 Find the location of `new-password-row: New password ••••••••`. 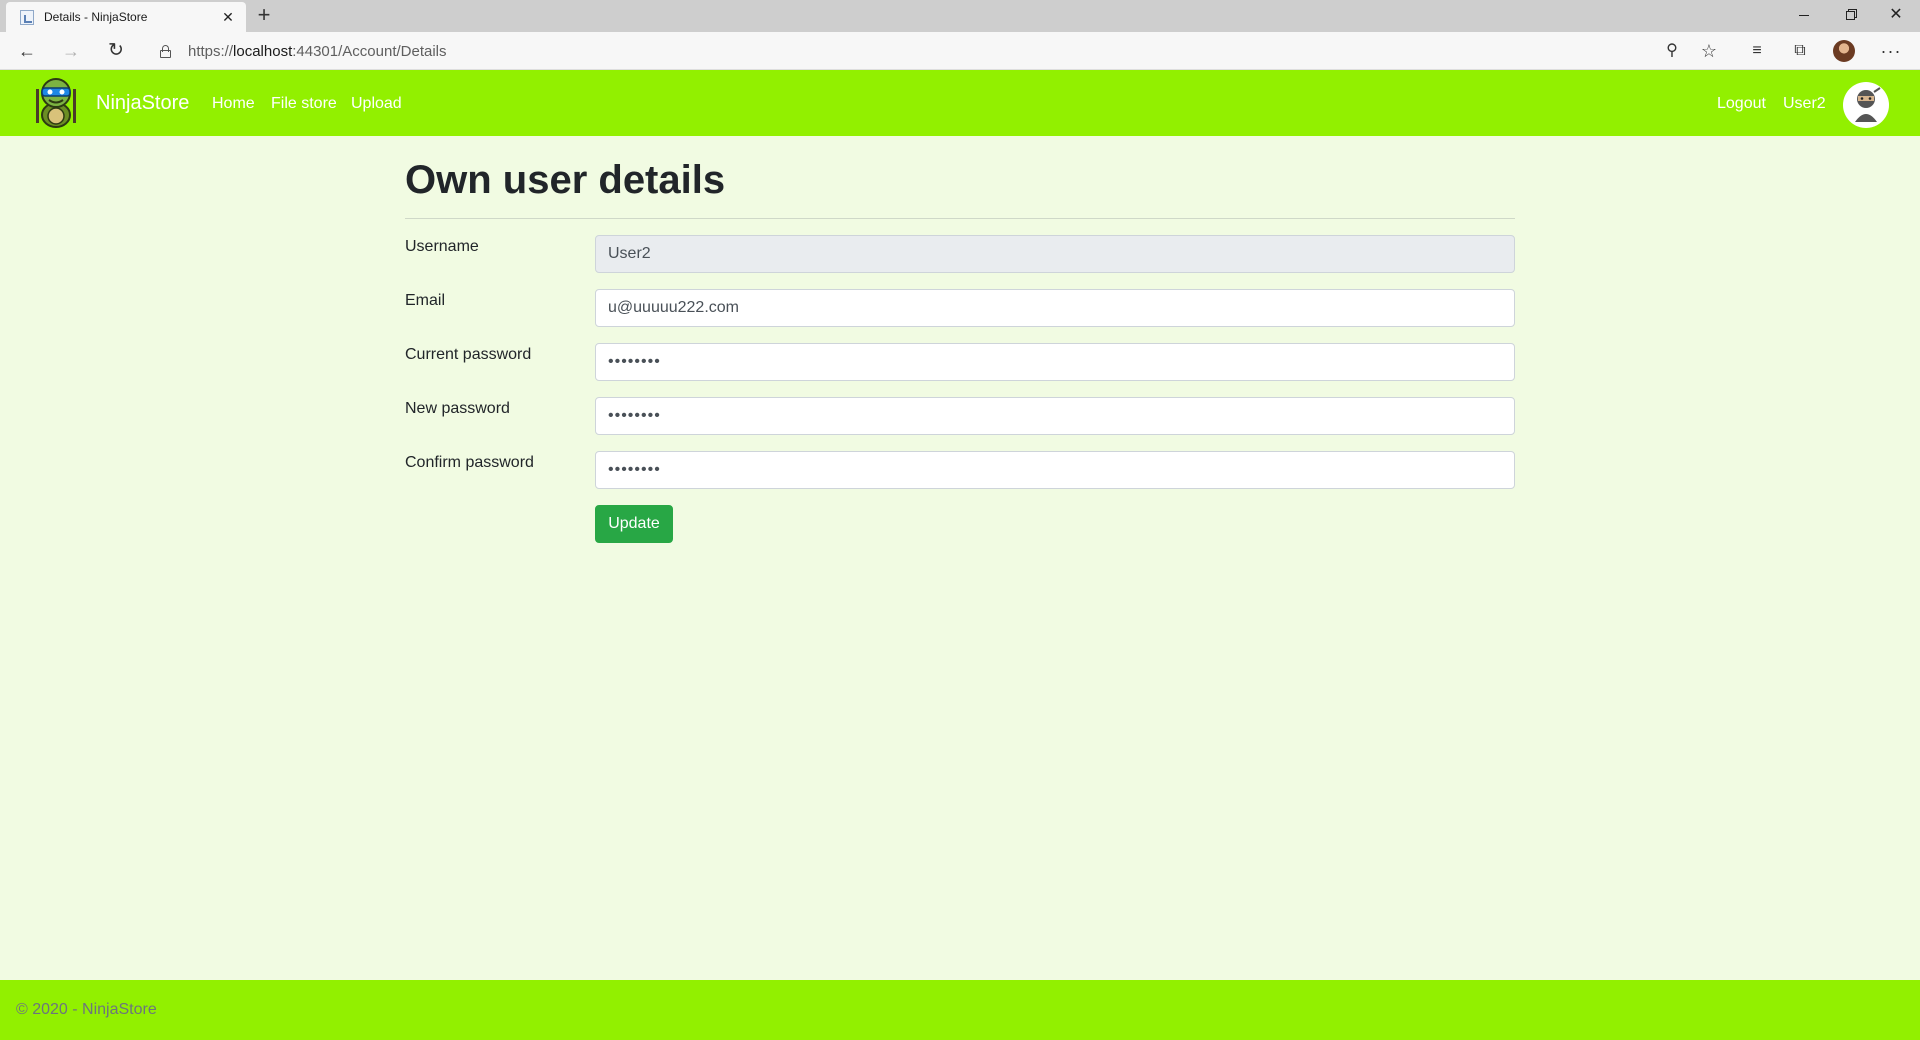

new-password-row: New password •••••••• is located at coordinates (960, 416).